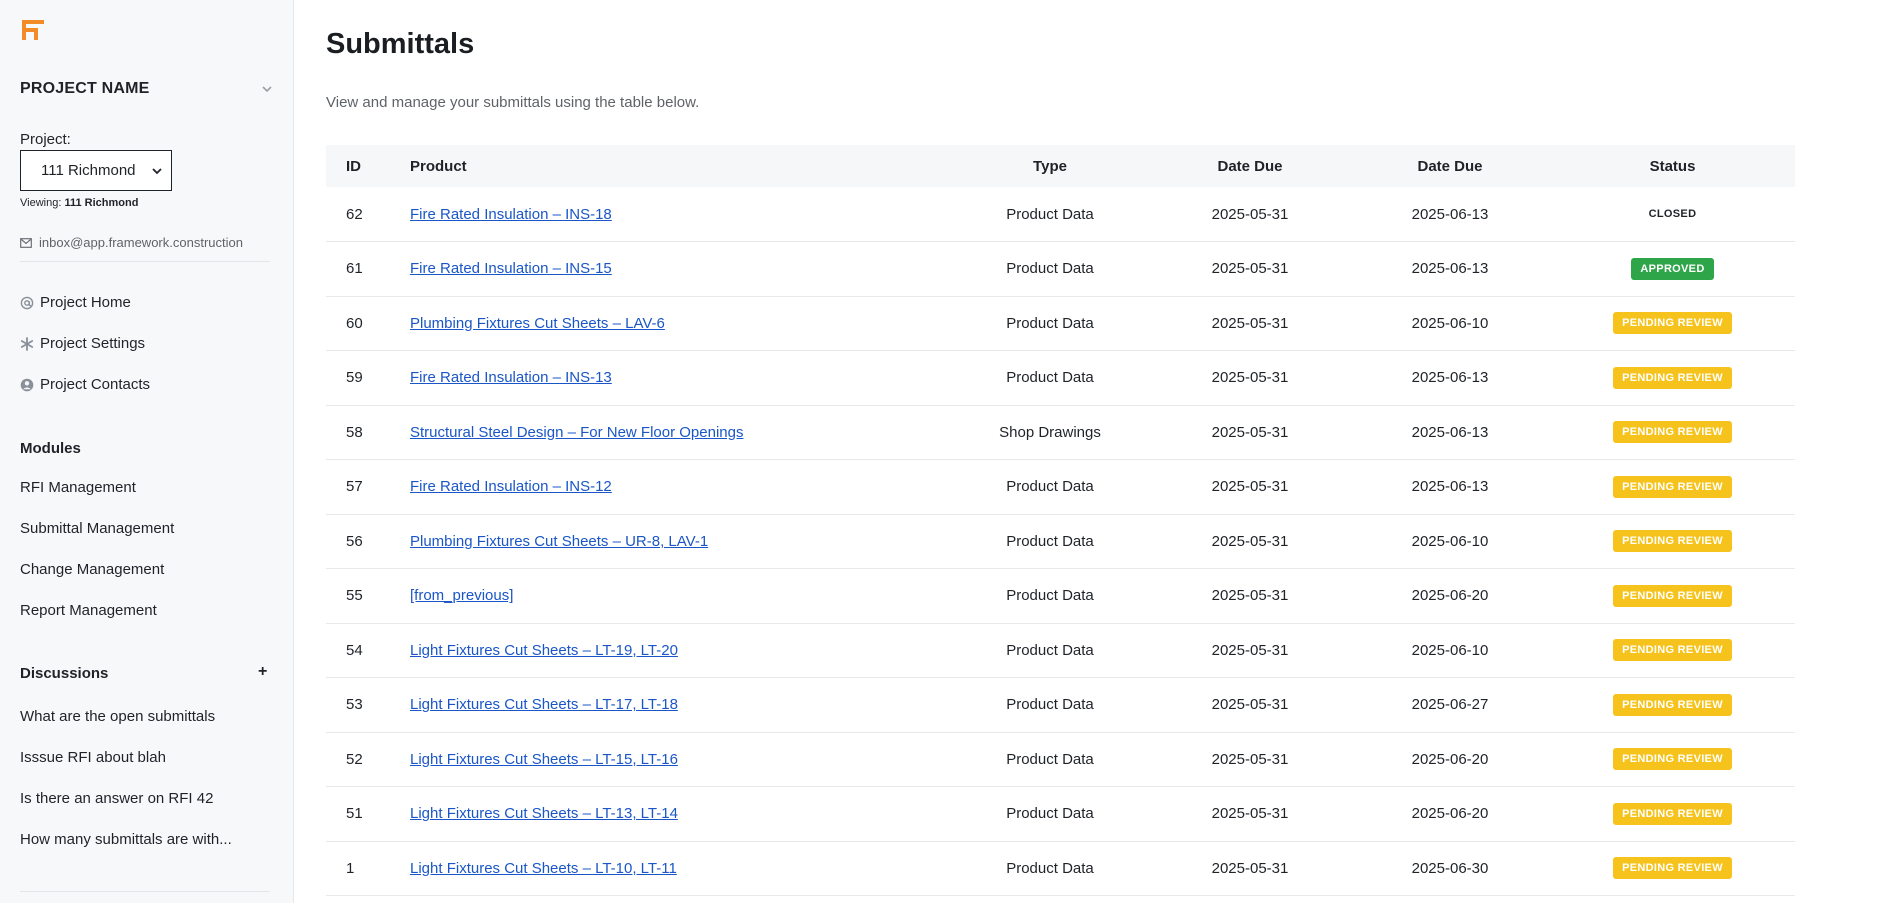  Describe the element at coordinates (1250, 166) in the screenshot. I see `column-header-date-due: Date Due` at that location.